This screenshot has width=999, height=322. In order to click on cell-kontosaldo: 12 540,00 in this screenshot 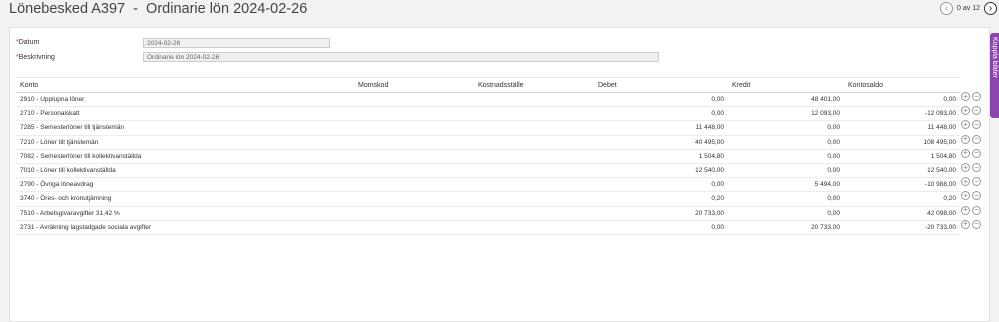, I will do `click(902, 171)`.